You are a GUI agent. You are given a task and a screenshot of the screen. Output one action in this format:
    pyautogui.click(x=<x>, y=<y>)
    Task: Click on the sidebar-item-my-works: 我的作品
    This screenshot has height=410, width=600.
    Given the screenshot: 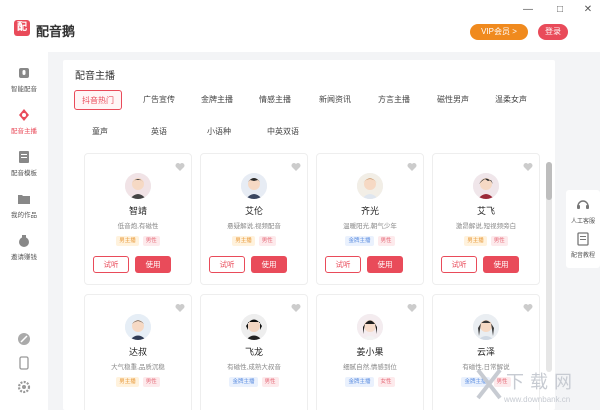 What is the action you would take?
    pyautogui.click(x=24, y=212)
    